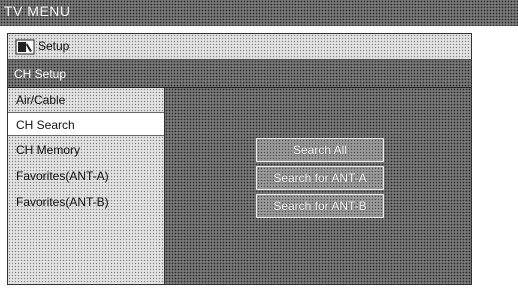 Image resolution: width=518 pixels, height=289 pixels. Describe the element at coordinates (54, 46) in the screenshot. I see `setup-label: Setup` at that location.